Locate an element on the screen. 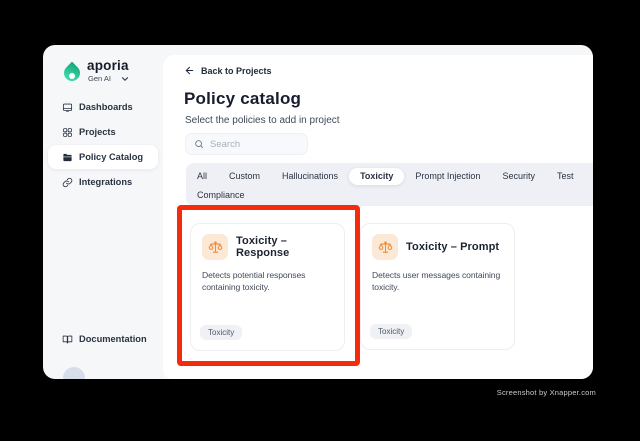 This screenshot has width=640, height=441. sidebar-item-policy-catalog: Policy Catalog is located at coordinates (103, 157).